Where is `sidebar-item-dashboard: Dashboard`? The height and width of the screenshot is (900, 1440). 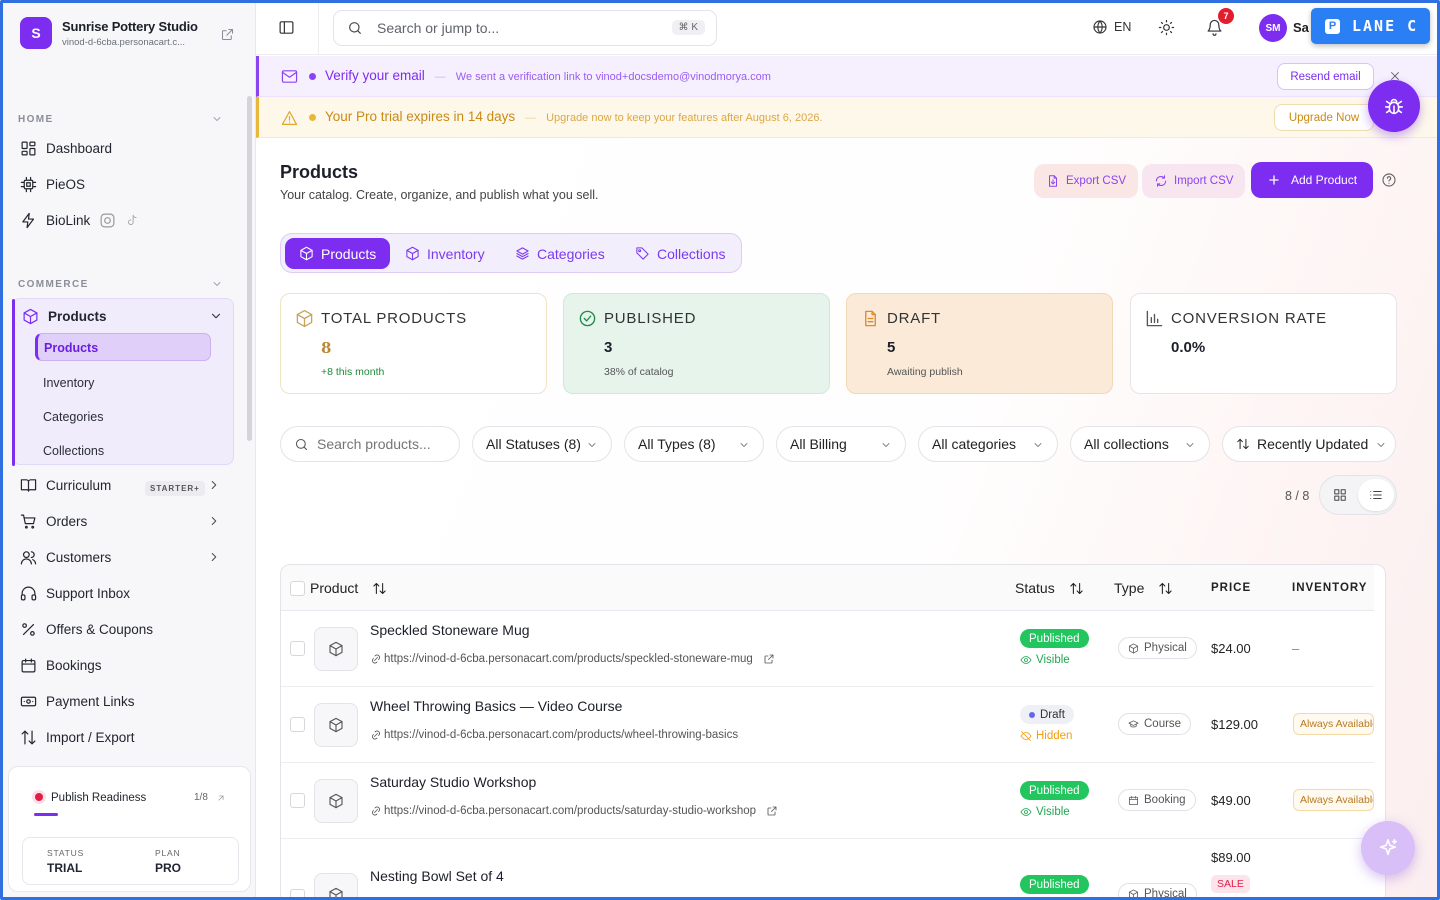
sidebar-item-dashboard: Dashboard is located at coordinates (66, 148).